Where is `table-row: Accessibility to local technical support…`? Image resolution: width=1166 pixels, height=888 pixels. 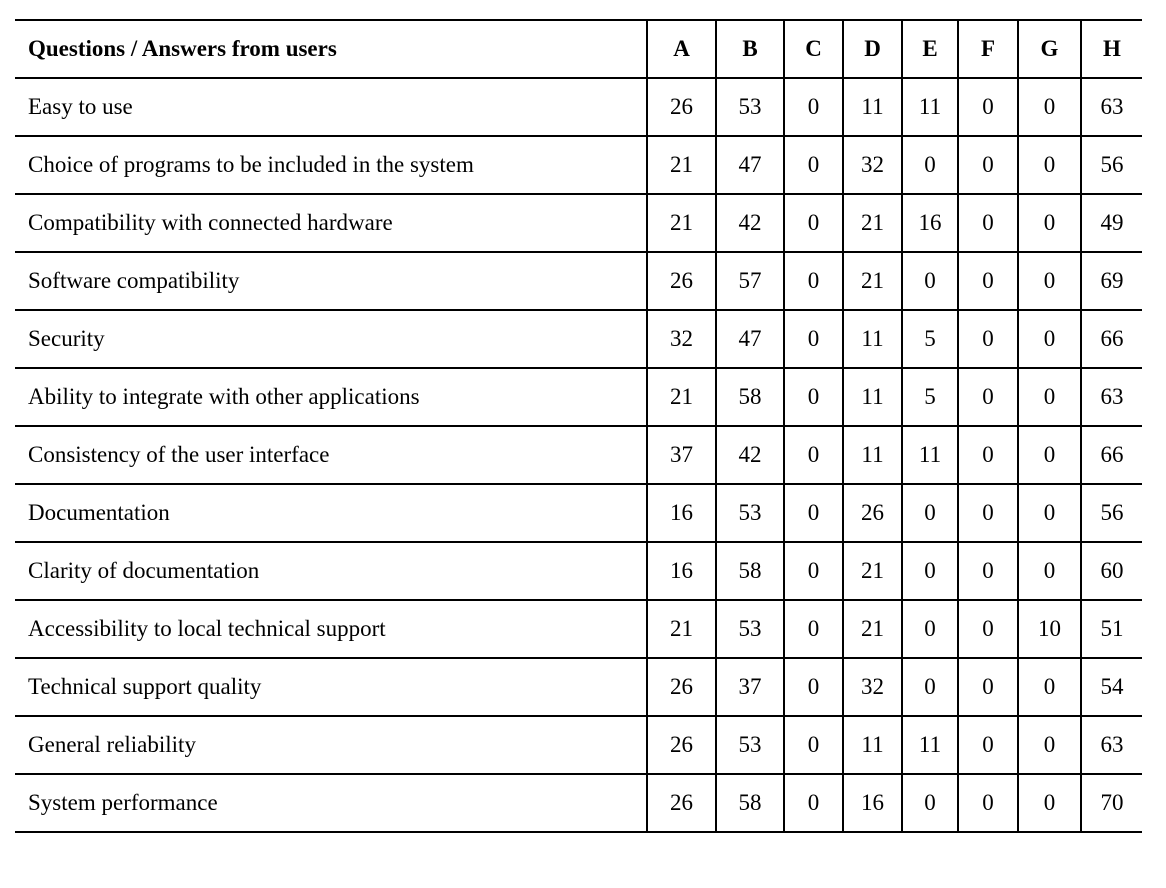
table-row: Accessibility to local technical support… is located at coordinates (578, 629).